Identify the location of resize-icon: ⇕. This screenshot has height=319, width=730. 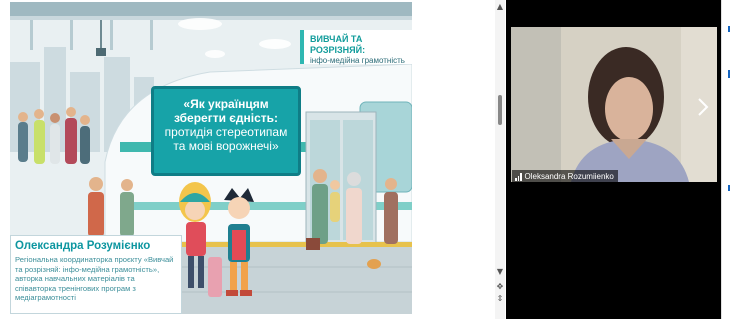
(500, 299).